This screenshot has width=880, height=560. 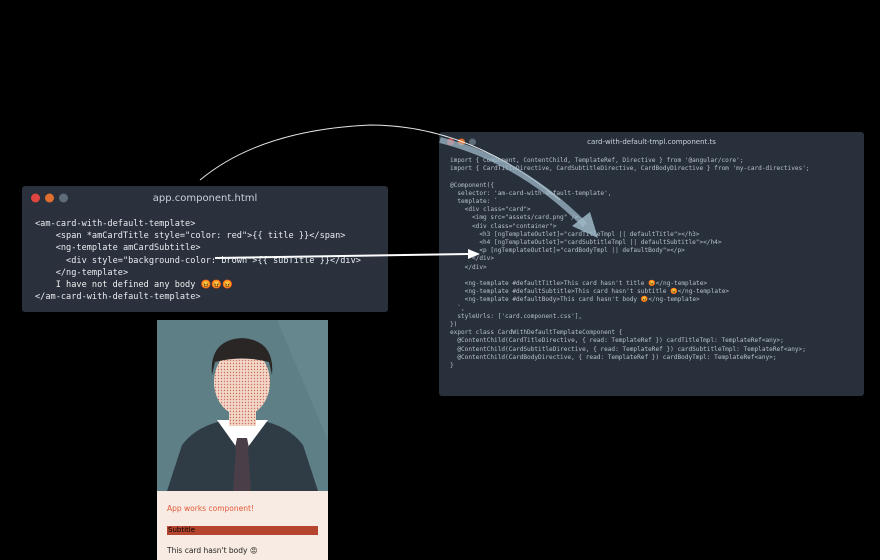 I want to click on card-title: App works component!, so click(x=210, y=508).